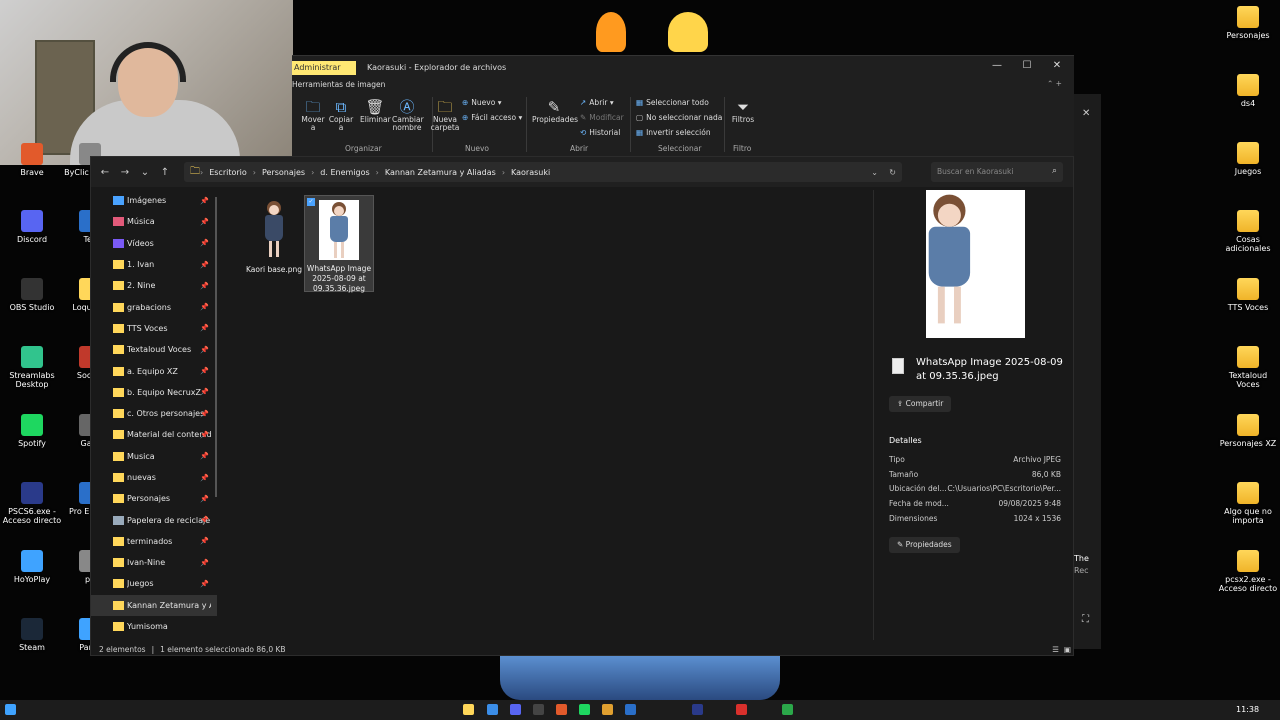  I want to click on nav-item: Material del contenido 📌, so click(154, 434).